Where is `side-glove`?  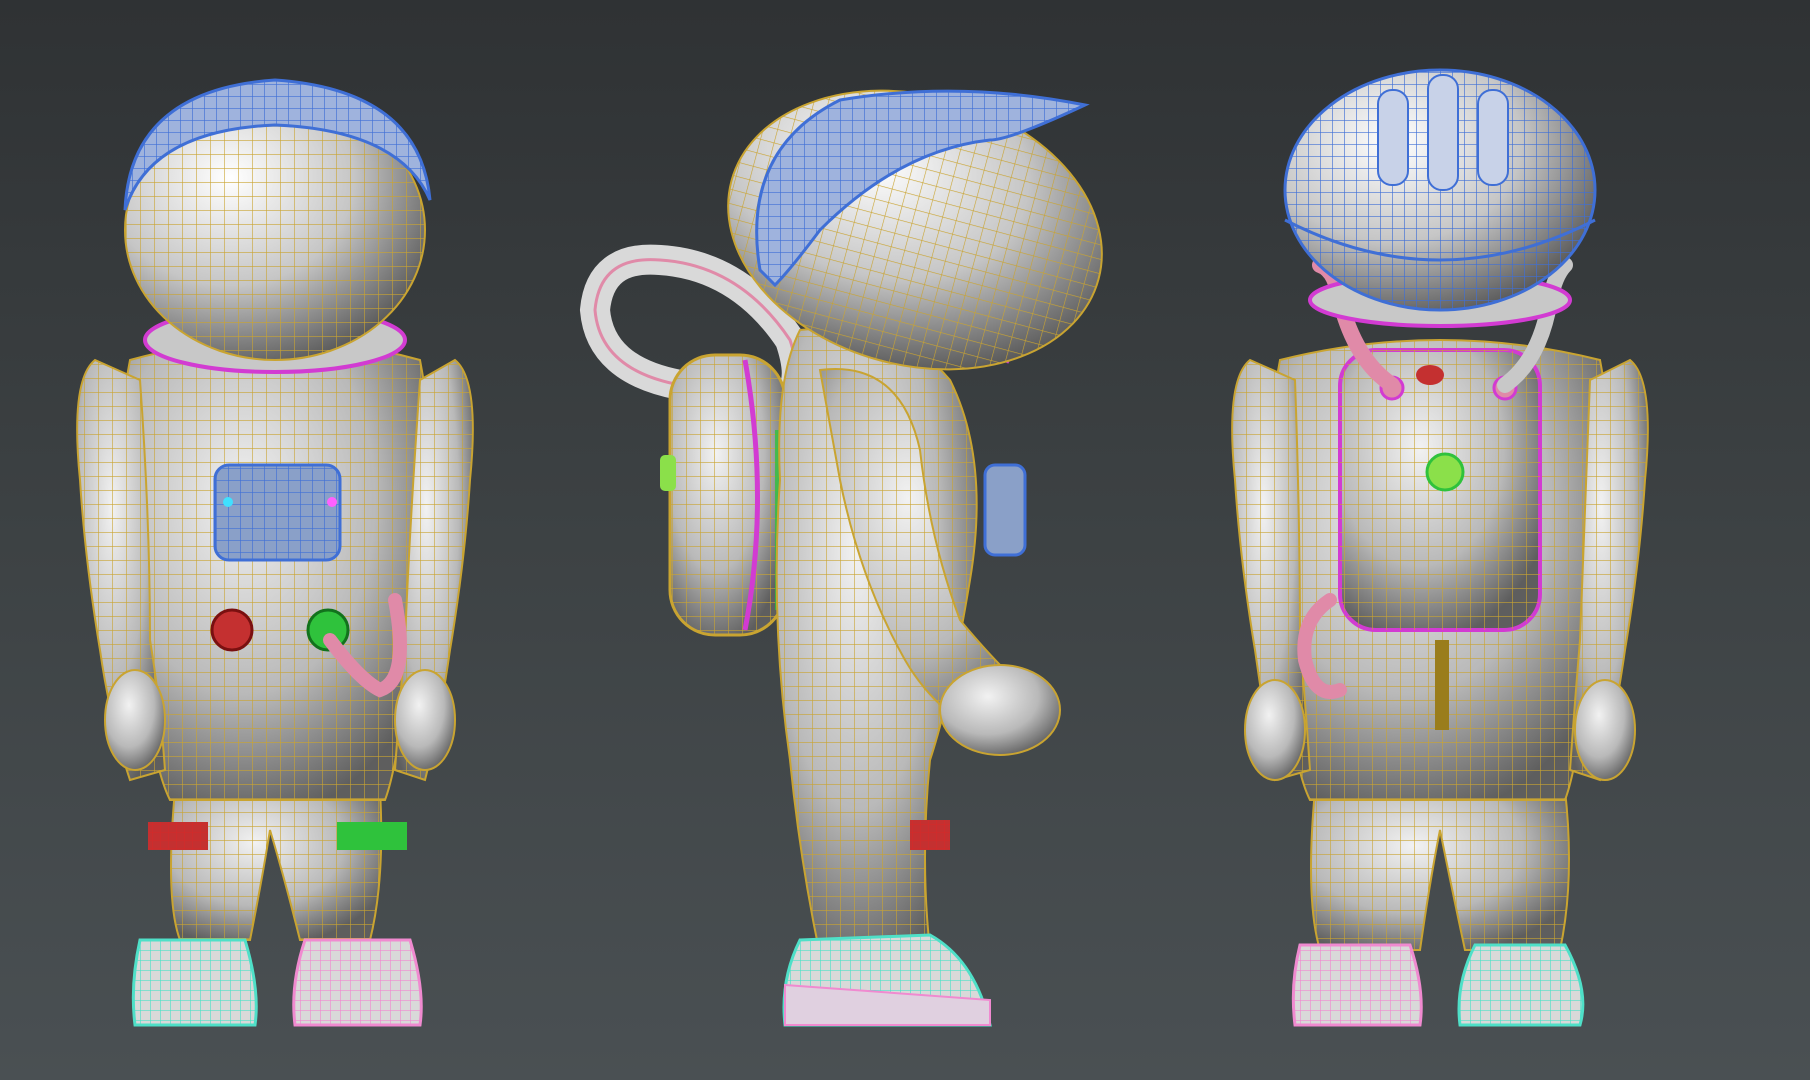
side-glove is located at coordinates (1000, 710).